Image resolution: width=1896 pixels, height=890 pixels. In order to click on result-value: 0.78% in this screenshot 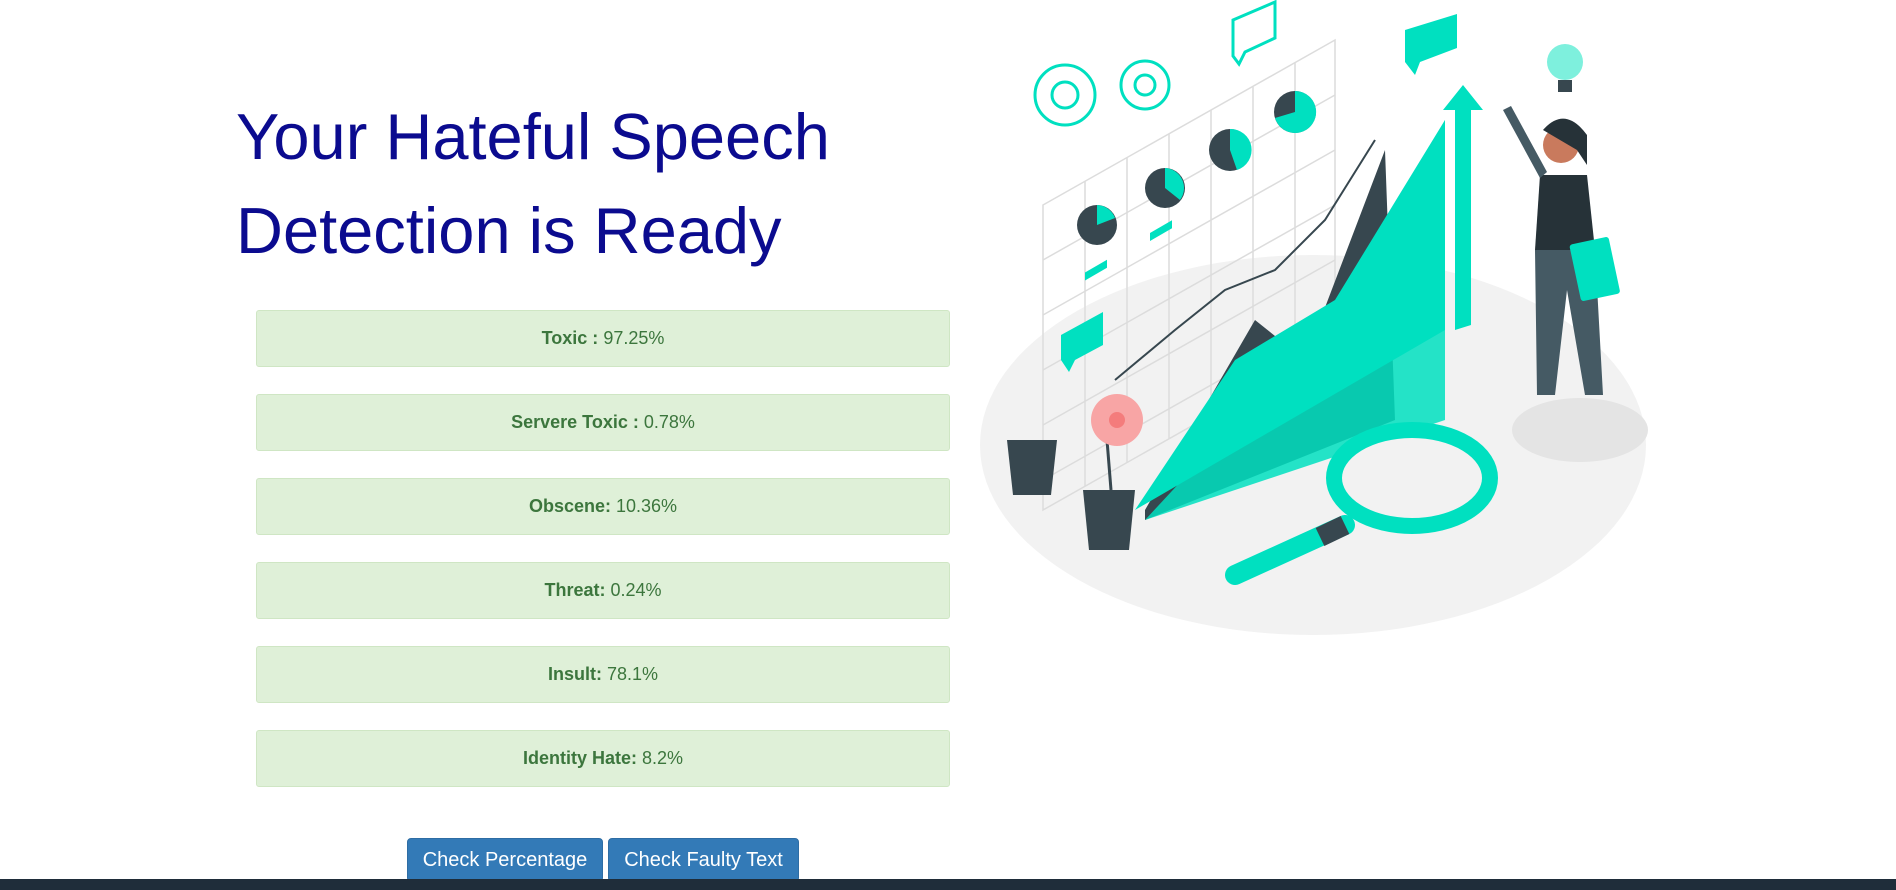, I will do `click(669, 422)`.